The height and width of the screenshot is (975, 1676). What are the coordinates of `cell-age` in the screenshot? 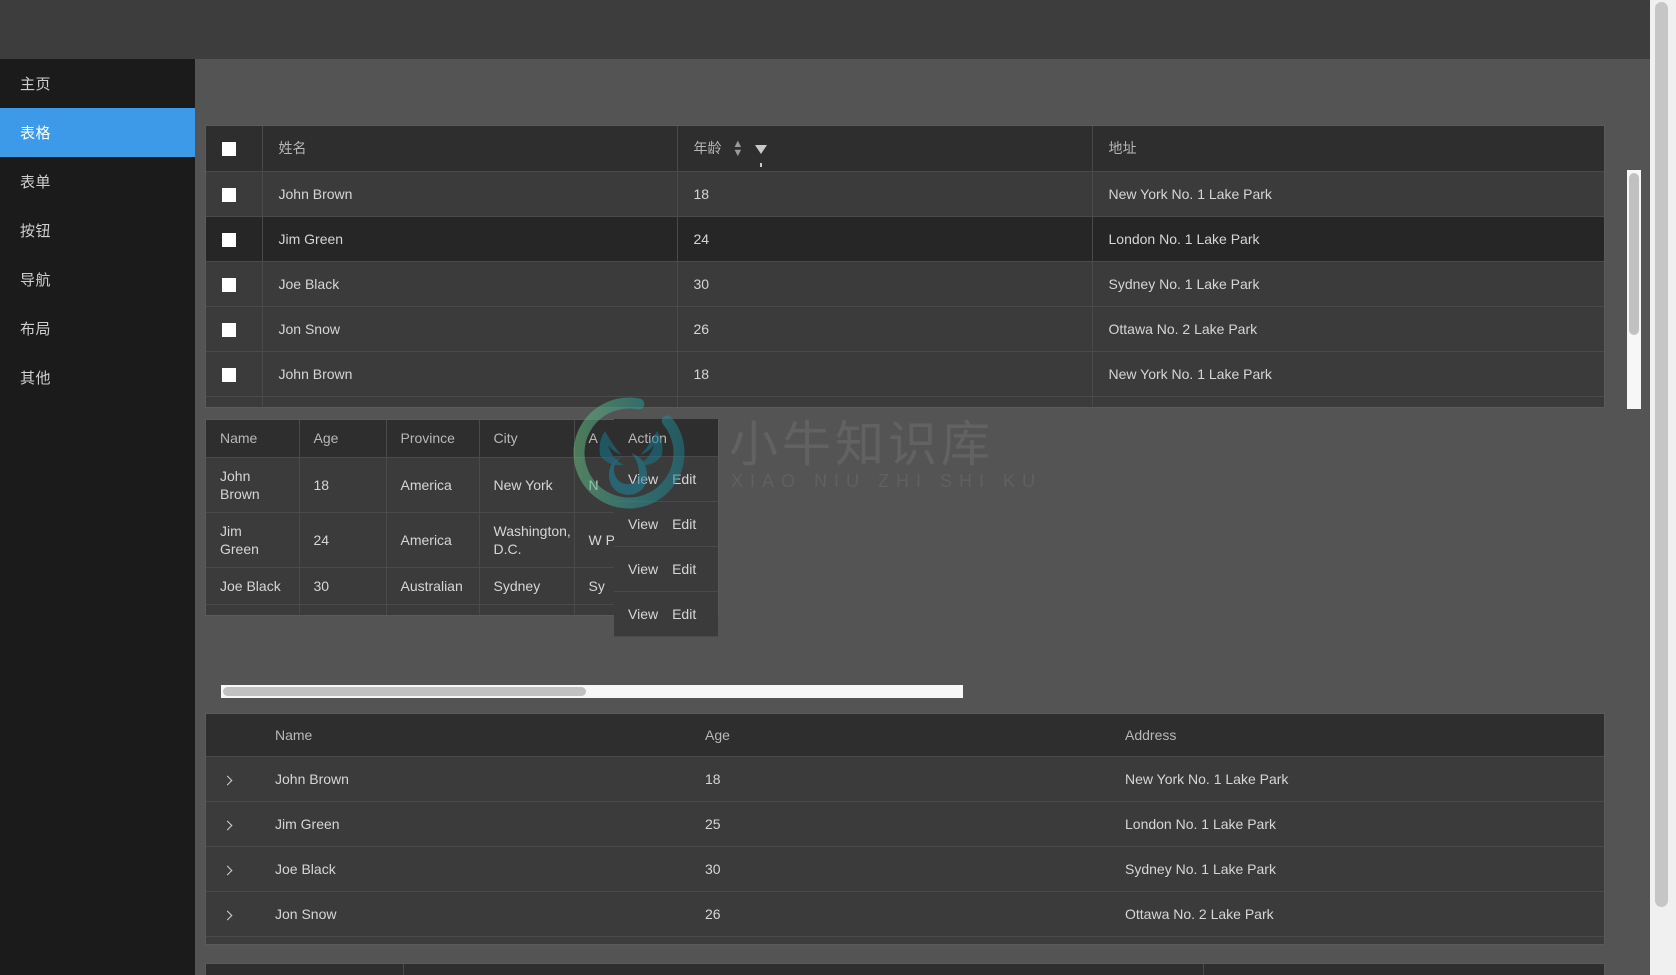 It's located at (885, 401).